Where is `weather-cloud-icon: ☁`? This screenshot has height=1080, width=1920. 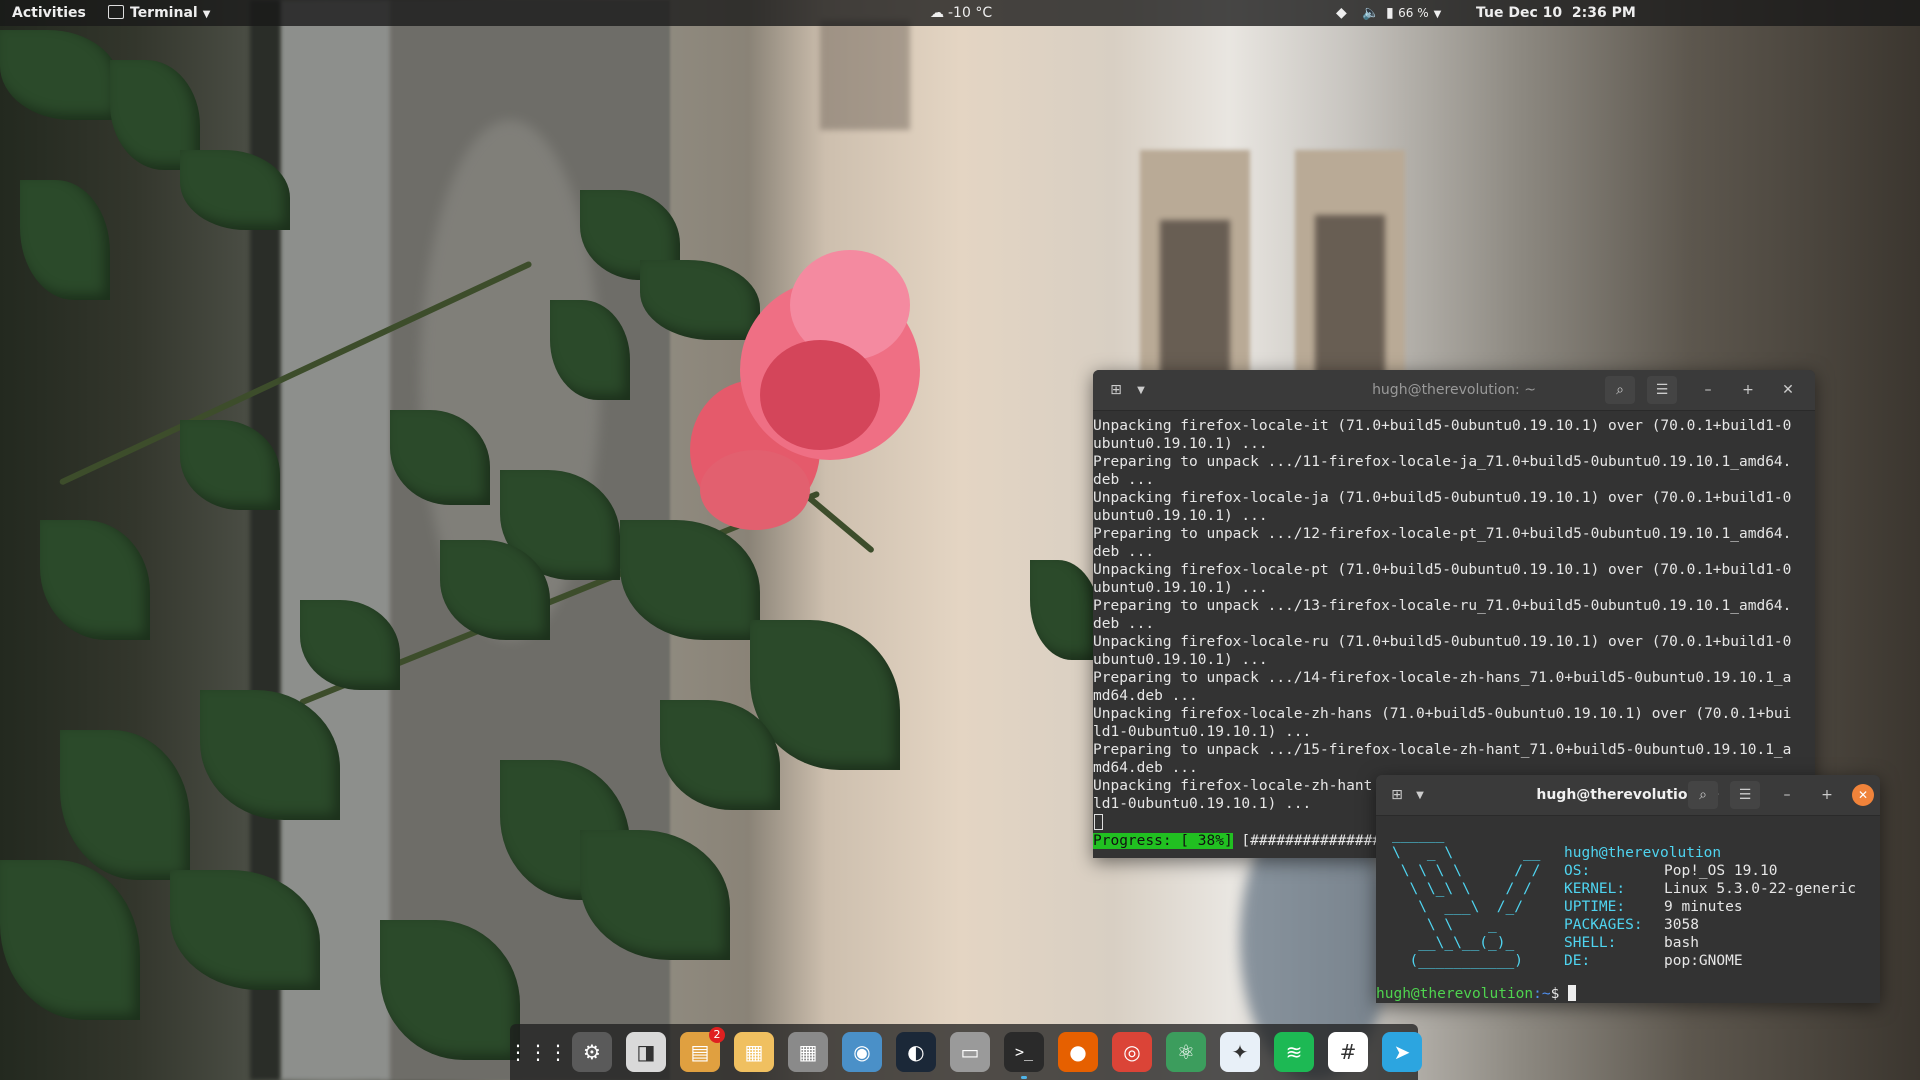
weather-cloud-icon: ☁ is located at coordinates (937, 13).